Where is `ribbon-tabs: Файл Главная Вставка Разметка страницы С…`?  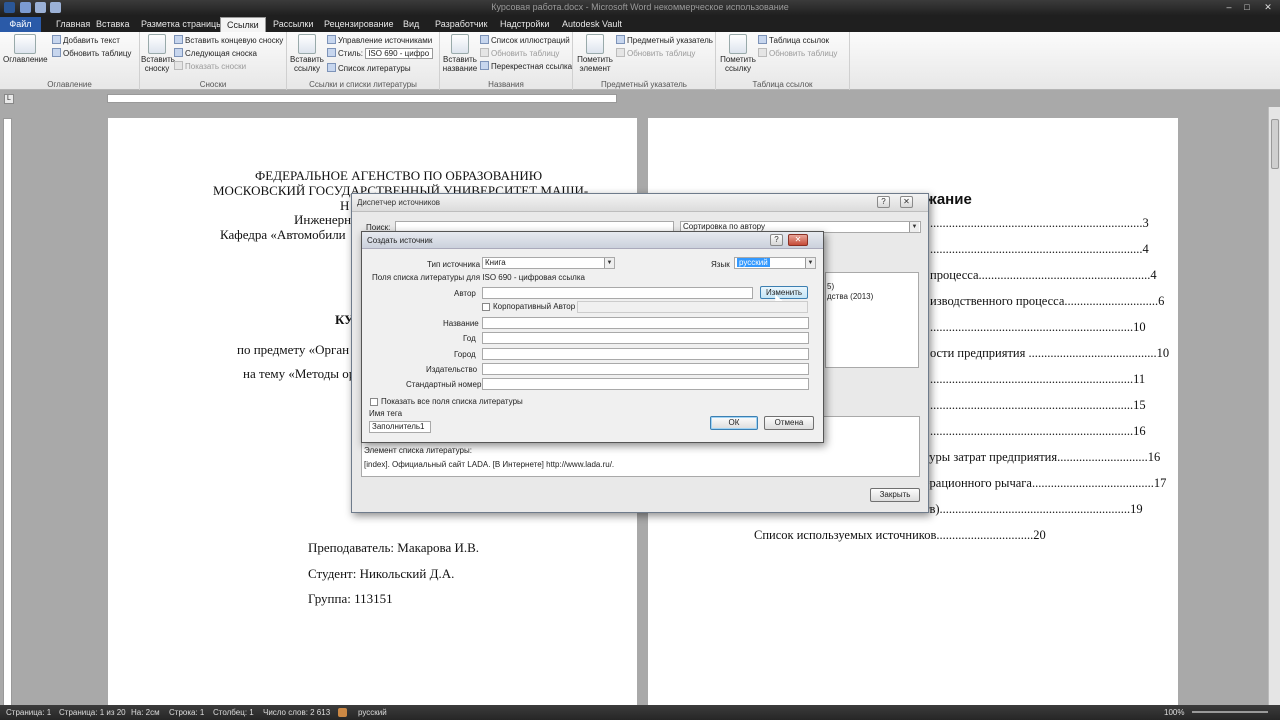 ribbon-tabs: Файл Главная Вставка Разметка страницы С… is located at coordinates (640, 23).